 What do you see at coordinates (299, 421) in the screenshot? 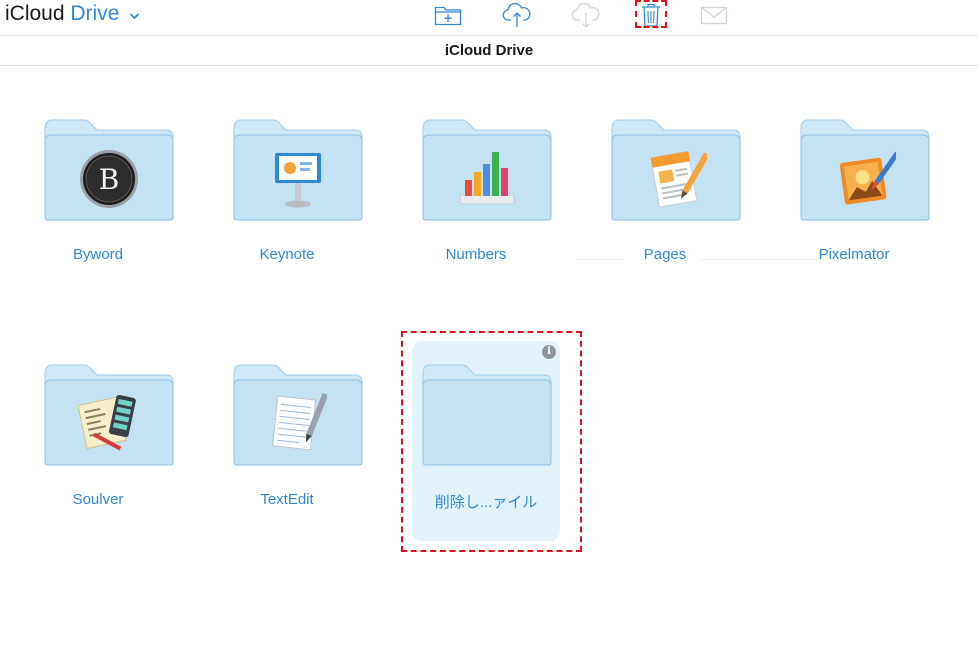
I see `textedit-icon` at bounding box center [299, 421].